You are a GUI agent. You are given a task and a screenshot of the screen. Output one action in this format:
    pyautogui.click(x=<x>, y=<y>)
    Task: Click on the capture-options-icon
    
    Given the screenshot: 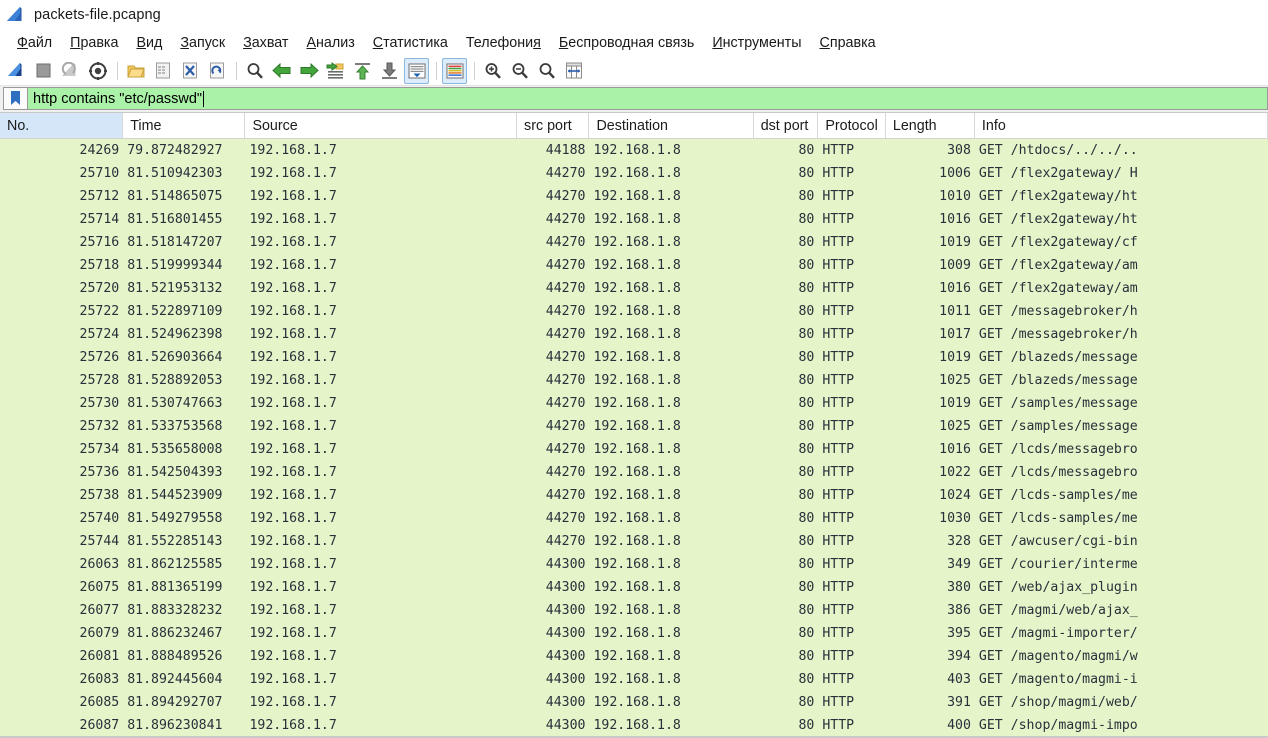 What is the action you would take?
    pyautogui.click(x=97, y=71)
    